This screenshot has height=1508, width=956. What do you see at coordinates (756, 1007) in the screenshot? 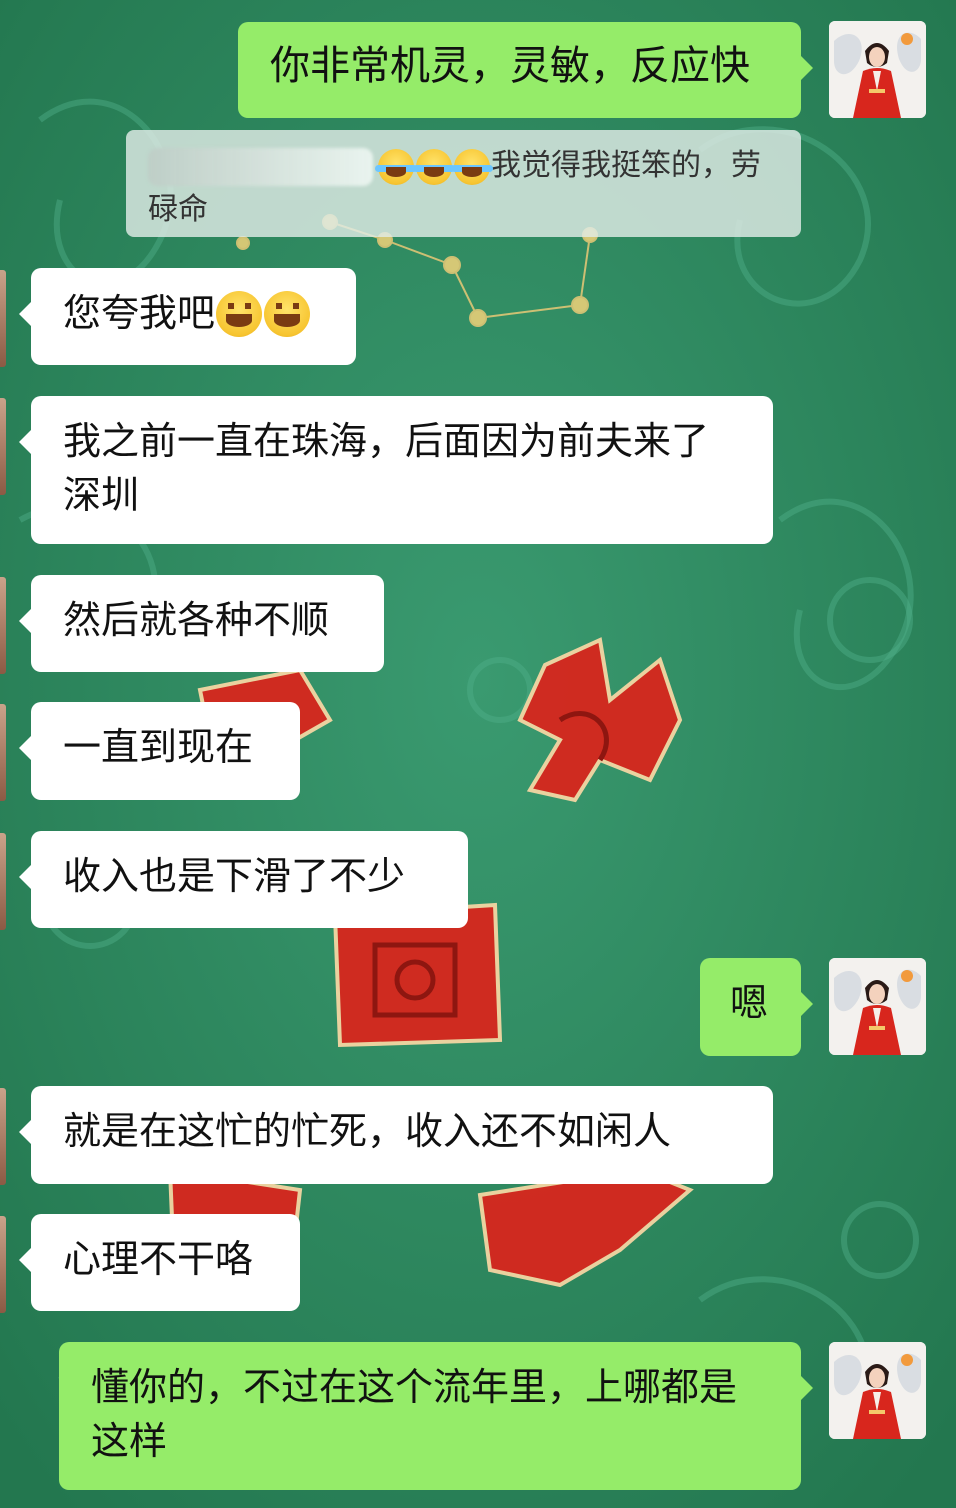
I see `message-bubble-outgoing: 嗯` at bounding box center [756, 1007].